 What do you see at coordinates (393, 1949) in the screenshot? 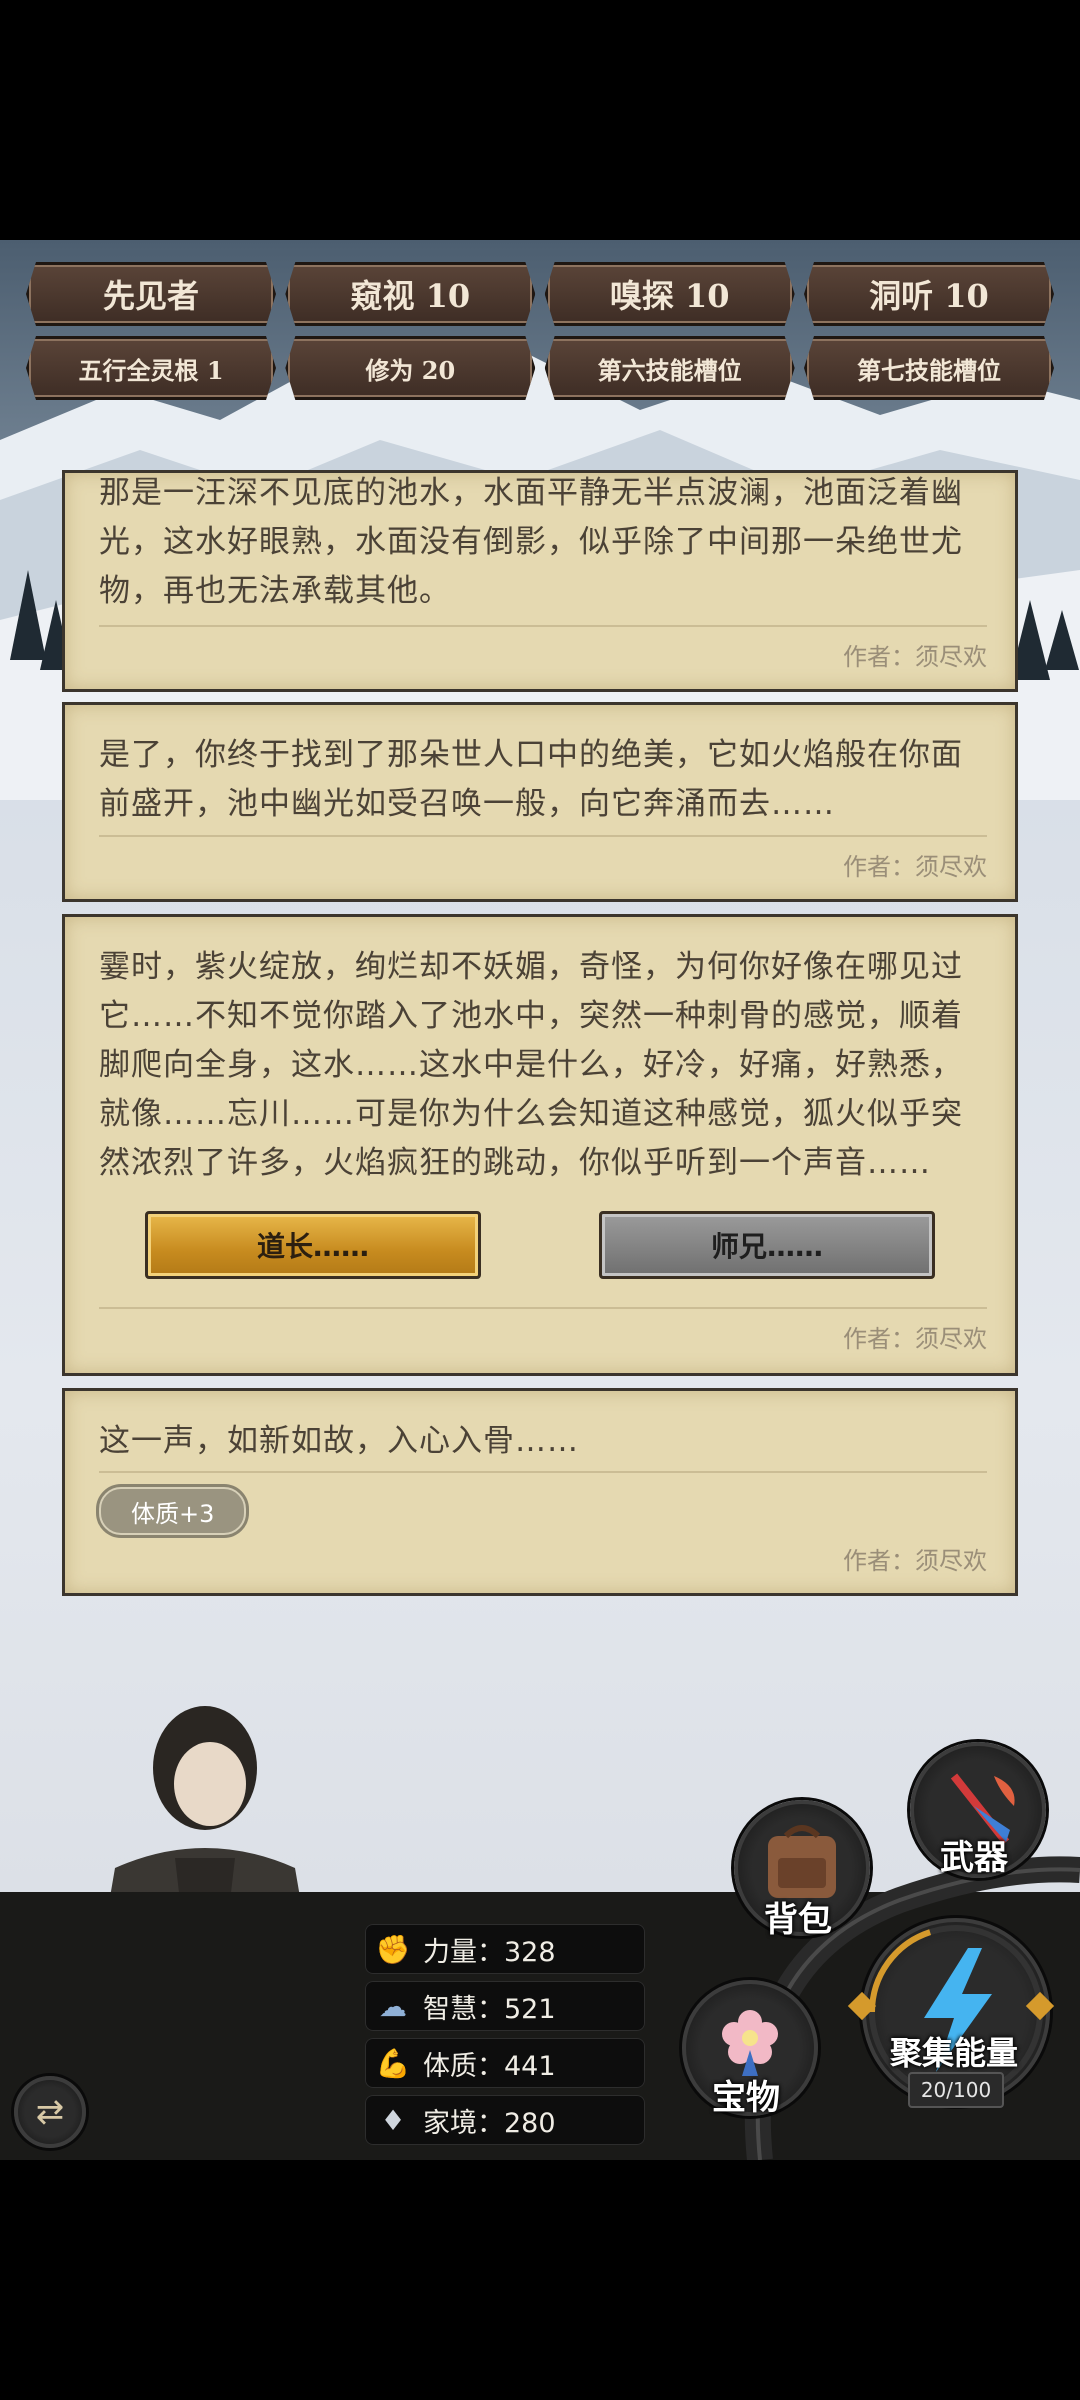
I see `fist-icon: ✊` at bounding box center [393, 1949].